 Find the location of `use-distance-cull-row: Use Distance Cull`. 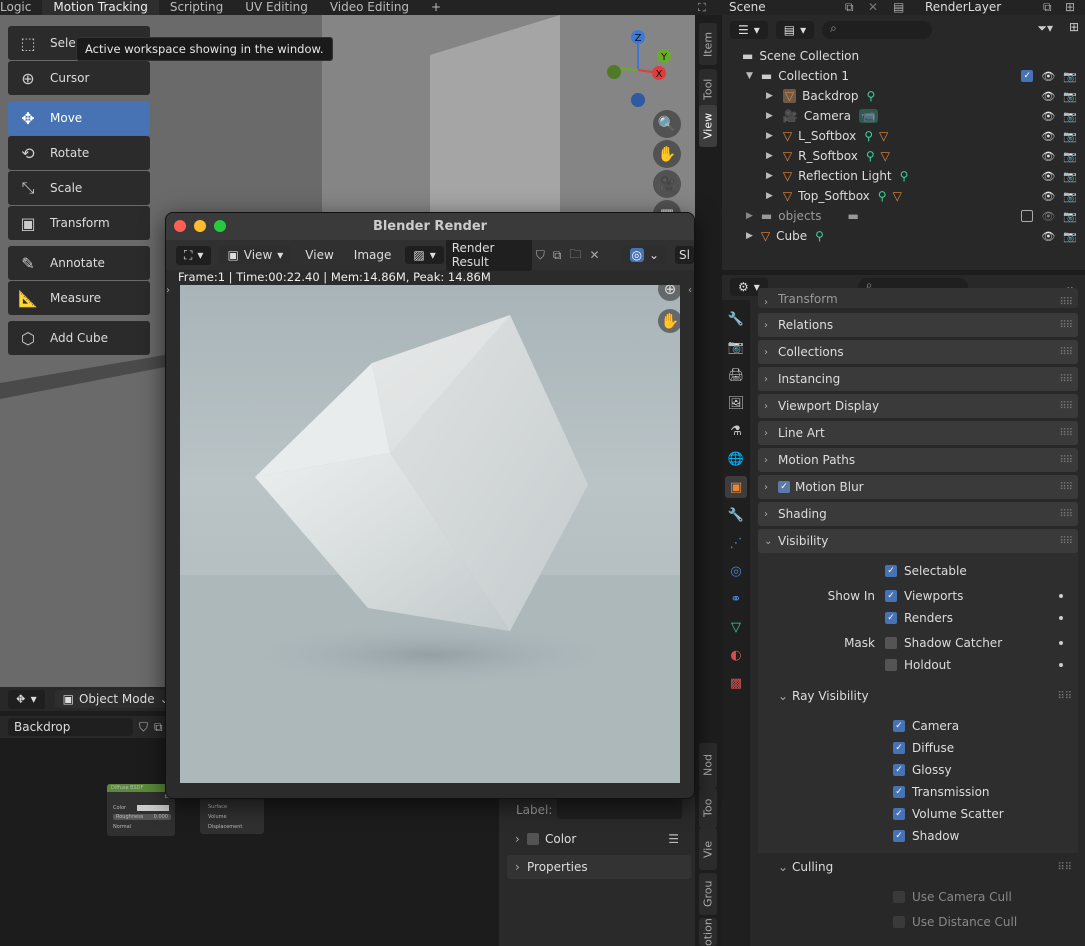

use-distance-cull-row: Use Distance Cull is located at coordinates (955, 922).